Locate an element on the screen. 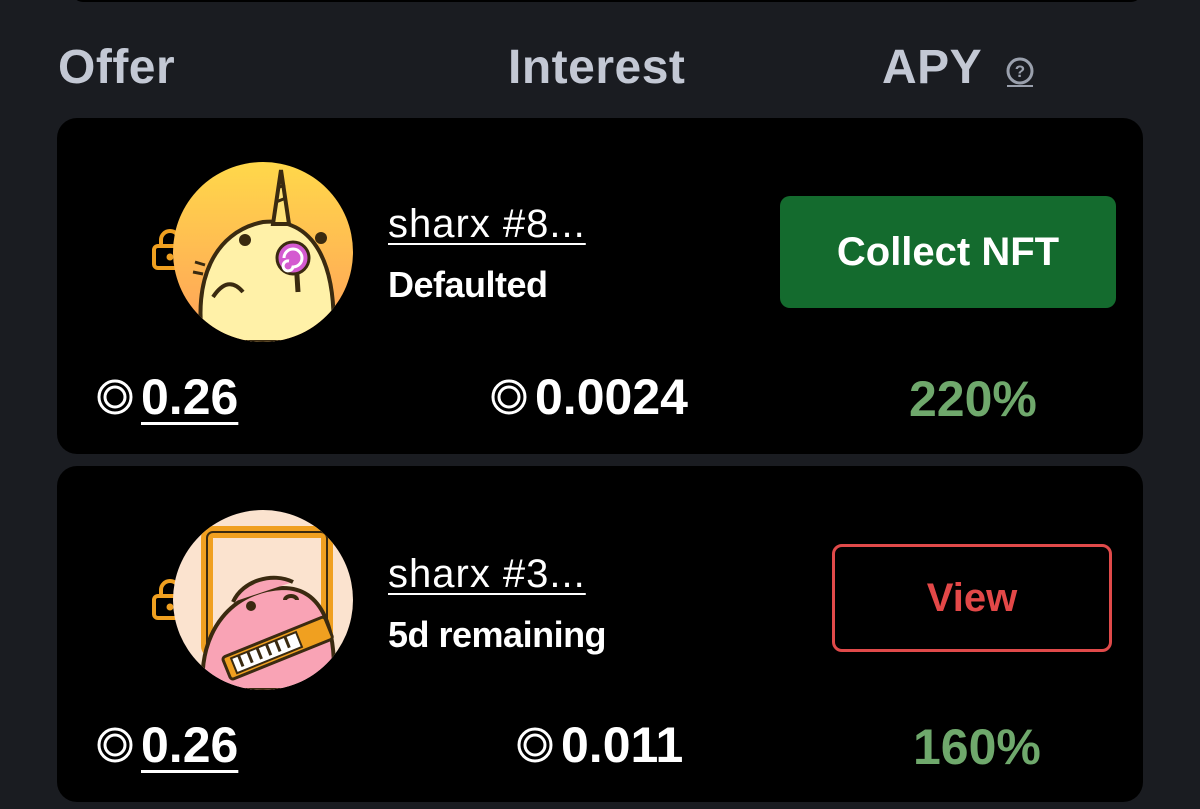  header-apy: APY is located at coordinates (932, 67).